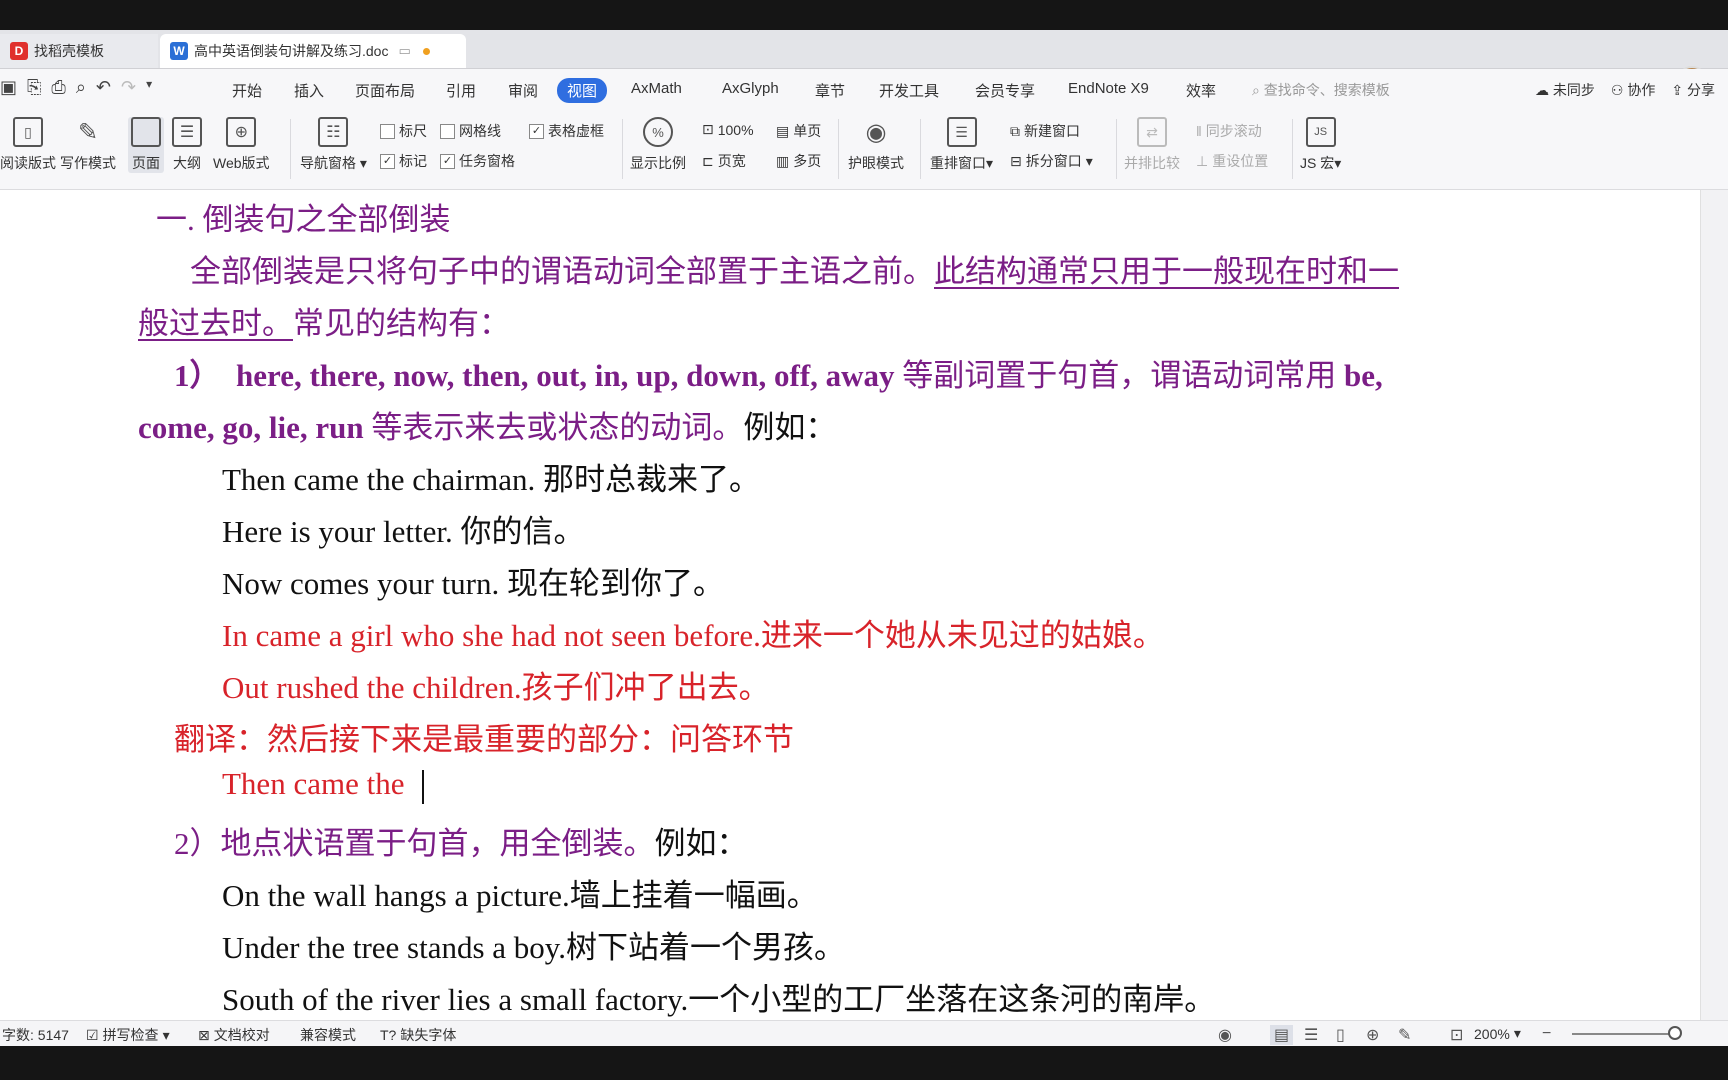 Image resolution: width=1728 pixels, height=1080 pixels. Describe the element at coordinates (523, 90) in the screenshot. I see `menu-review: 审阅` at that location.